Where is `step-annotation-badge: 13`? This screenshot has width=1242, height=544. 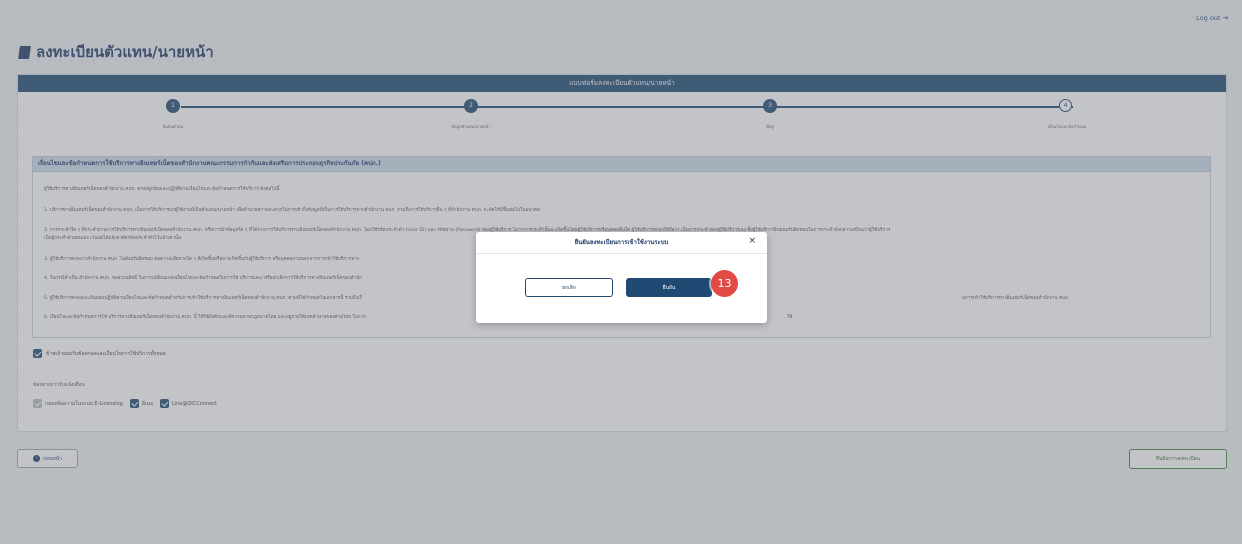
step-annotation-badge: 13 is located at coordinates (724, 283).